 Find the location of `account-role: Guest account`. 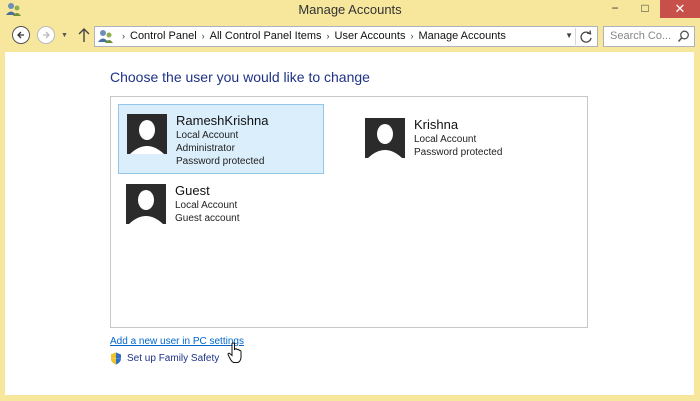

account-role: Guest account is located at coordinates (207, 218).